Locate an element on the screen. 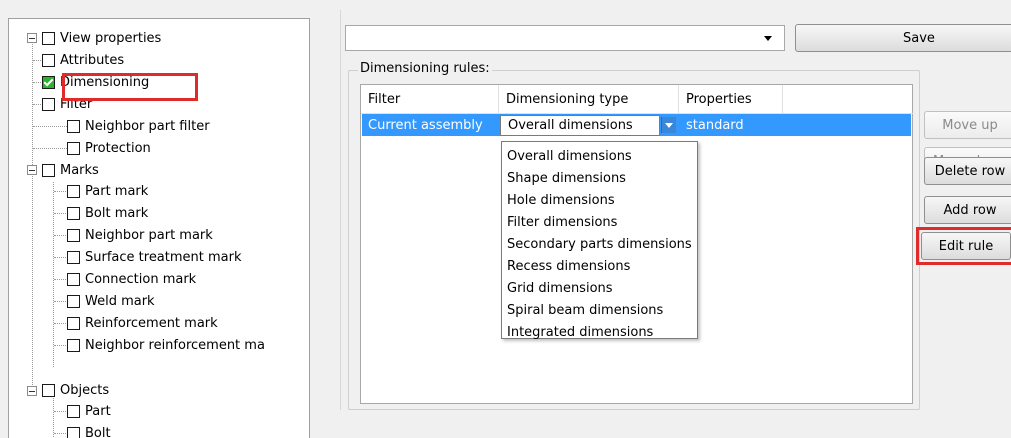  dropdown-value: Overall dimensions is located at coordinates (570, 125).